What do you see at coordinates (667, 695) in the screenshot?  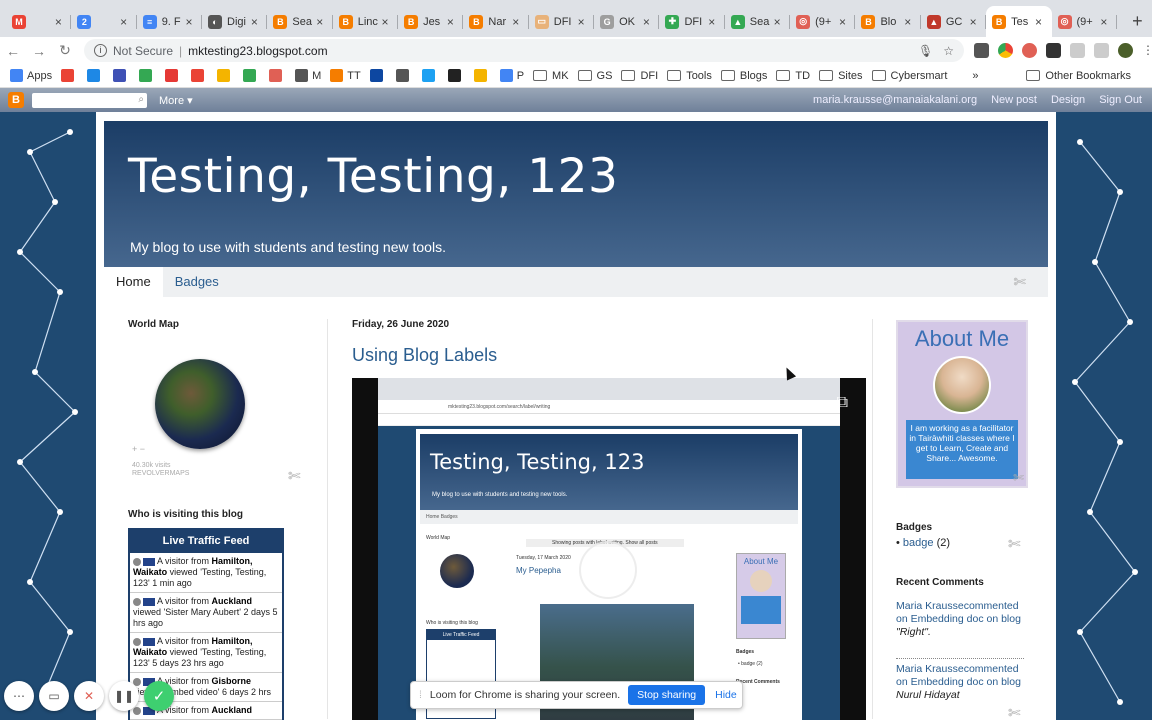 I see `stop-sharing-button: Stop sharing` at bounding box center [667, 695].